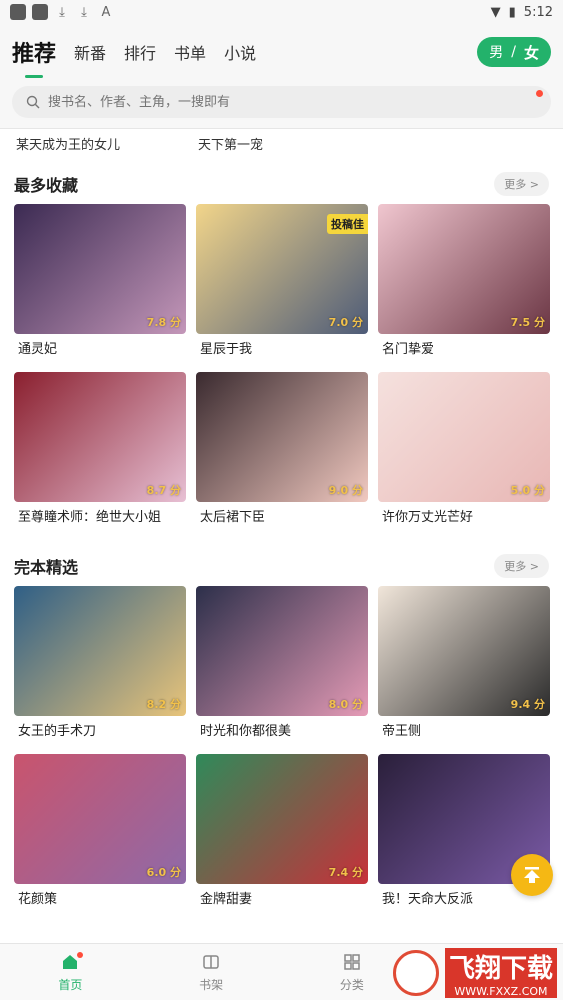  Describe the element at coordinates (281, 12) in the screenshot. I see `status-bar: ⤓ ⤓ A ▼ ▮ 5:12` at that location.